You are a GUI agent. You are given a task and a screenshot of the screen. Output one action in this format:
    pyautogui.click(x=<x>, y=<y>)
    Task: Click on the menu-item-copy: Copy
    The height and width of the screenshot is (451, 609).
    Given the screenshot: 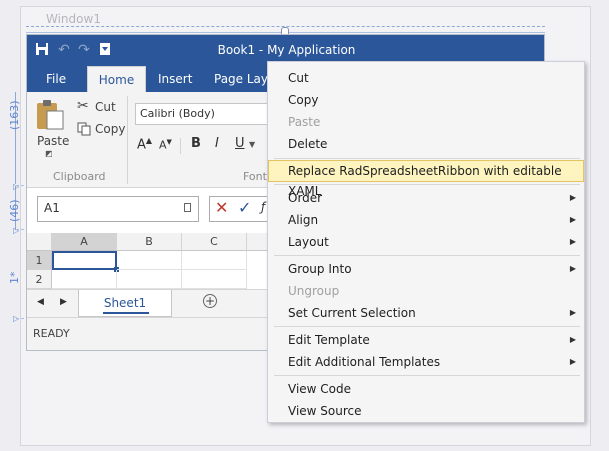 What is the action you would take?
    pyautogui.click(x=426, y=100)
    